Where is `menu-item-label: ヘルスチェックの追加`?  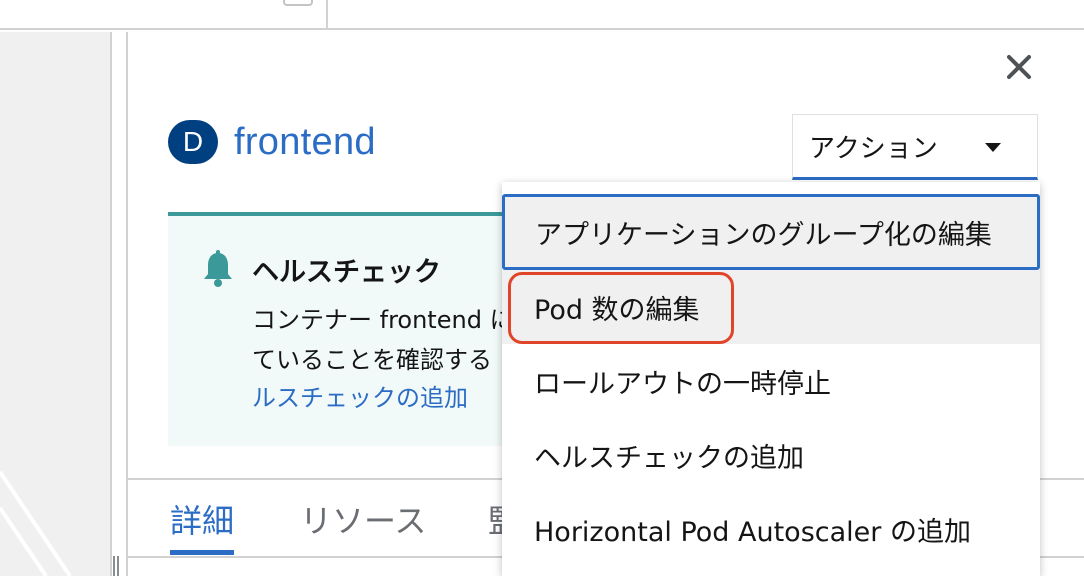
menu-item-label: ヘルスチェックの追加 is located at coordinates (669, 458).